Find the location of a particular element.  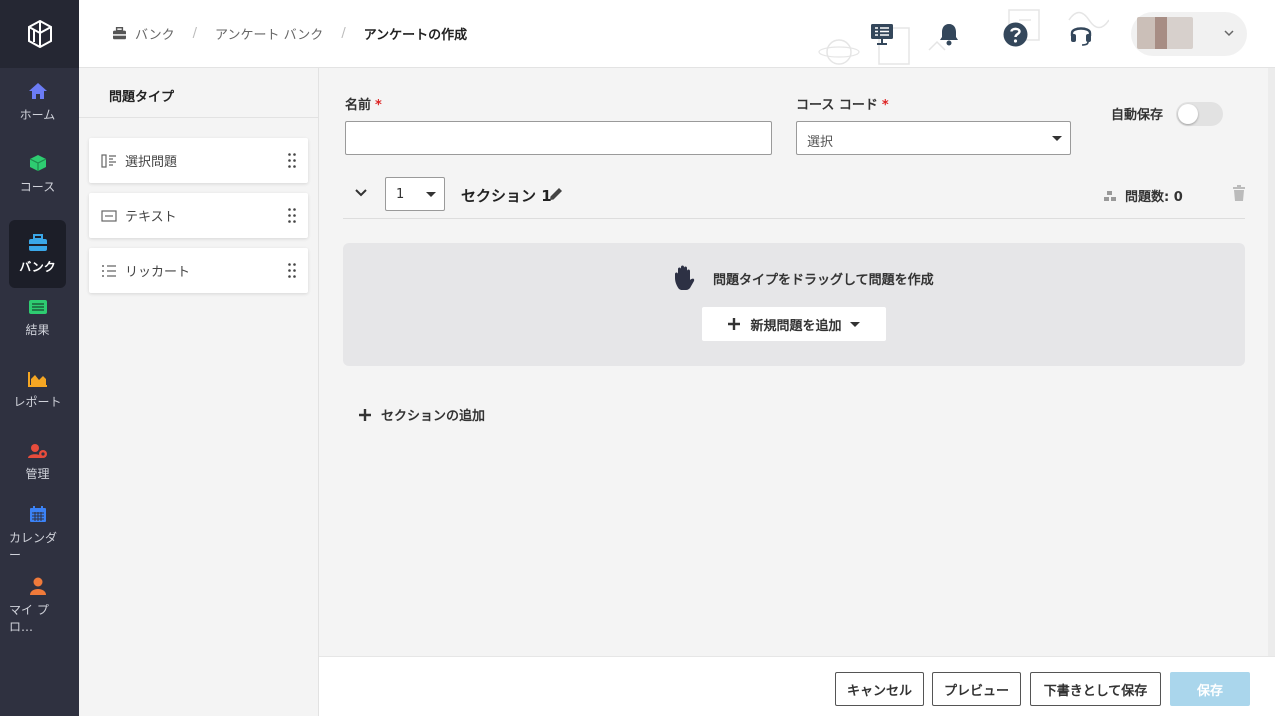

cube-icon is located at coordinates (37, 162).